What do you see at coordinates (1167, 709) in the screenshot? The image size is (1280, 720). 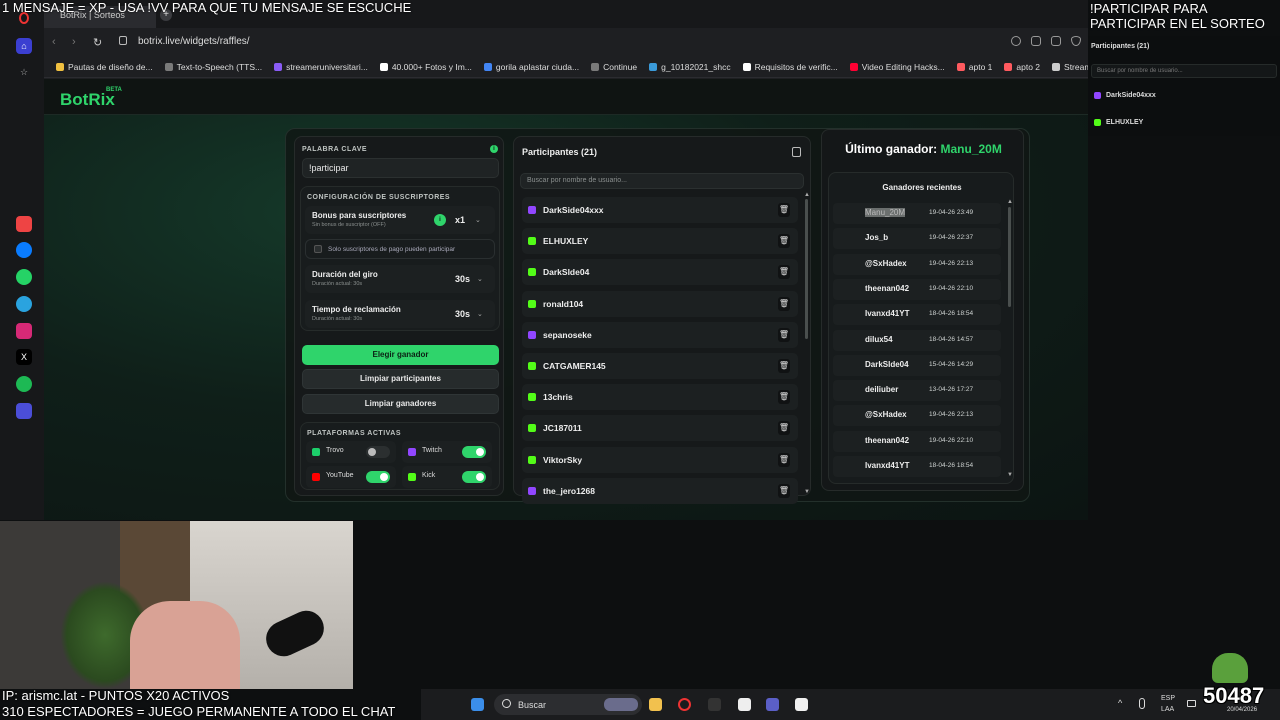 I see `language-variant: LAA` at bounding box center [1167, 709].